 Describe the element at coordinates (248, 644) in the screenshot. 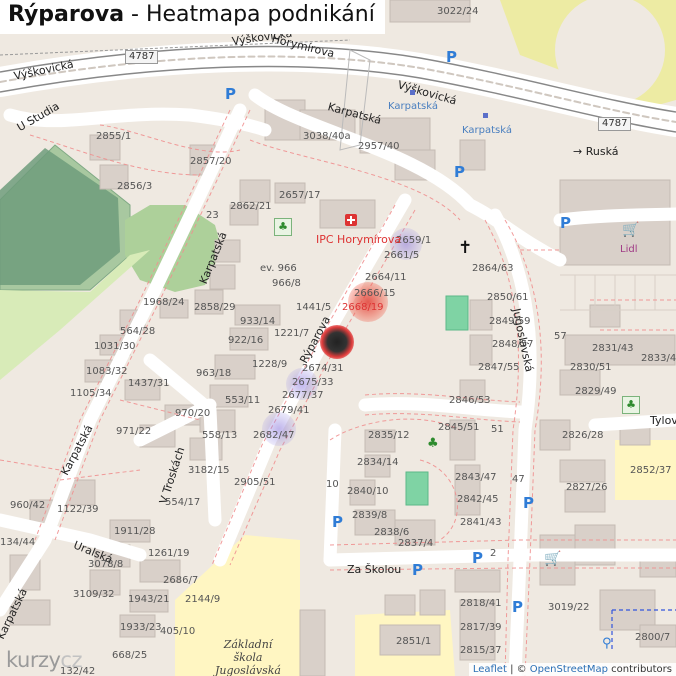

I see `school-label-line1: Základní` at that location.